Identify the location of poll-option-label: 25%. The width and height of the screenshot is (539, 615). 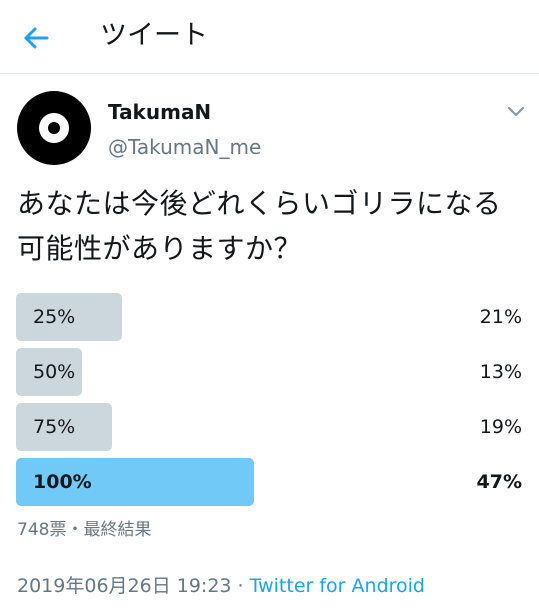
(54, 317).